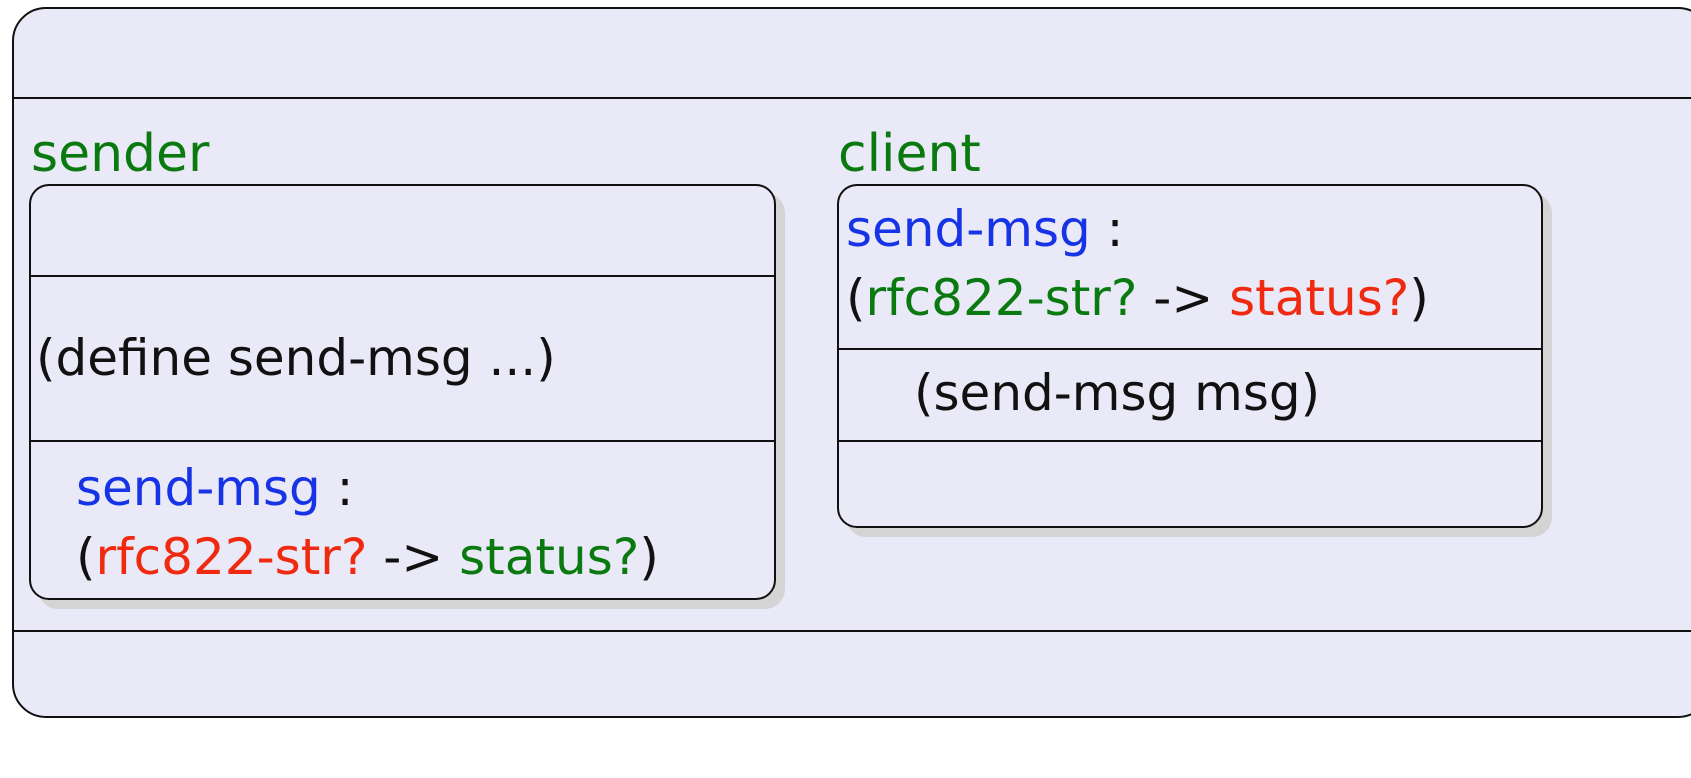 This screenshot has height=778, width=1691. What do you see at coordinates (337, 488) in the screenshot?
I see `sender-export-colon: :` at bounding box center [337, 488].